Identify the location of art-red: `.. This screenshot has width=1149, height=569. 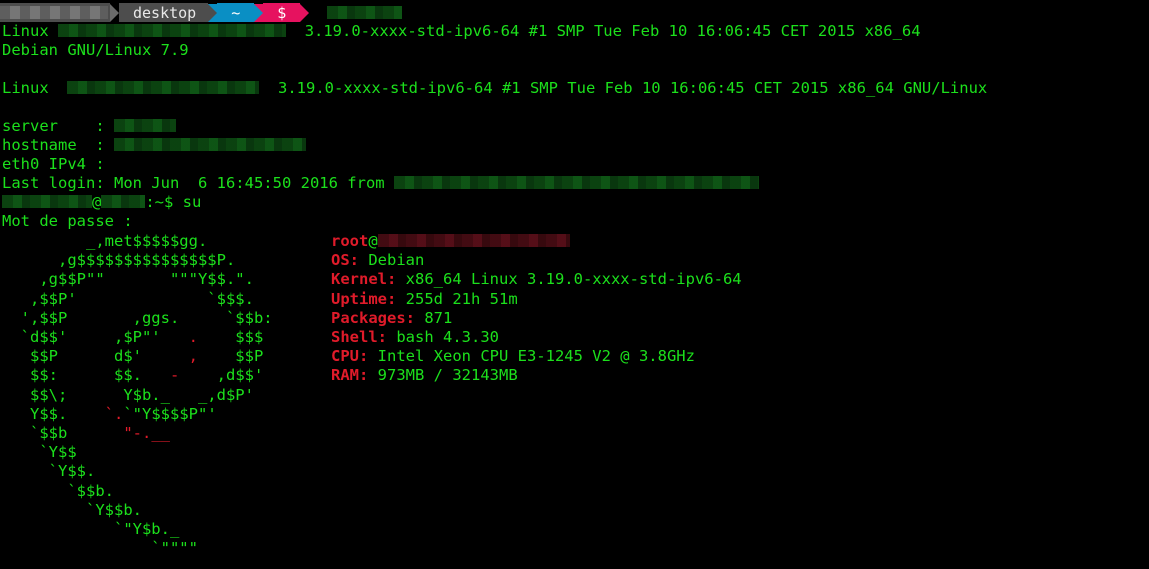
(114, 413).